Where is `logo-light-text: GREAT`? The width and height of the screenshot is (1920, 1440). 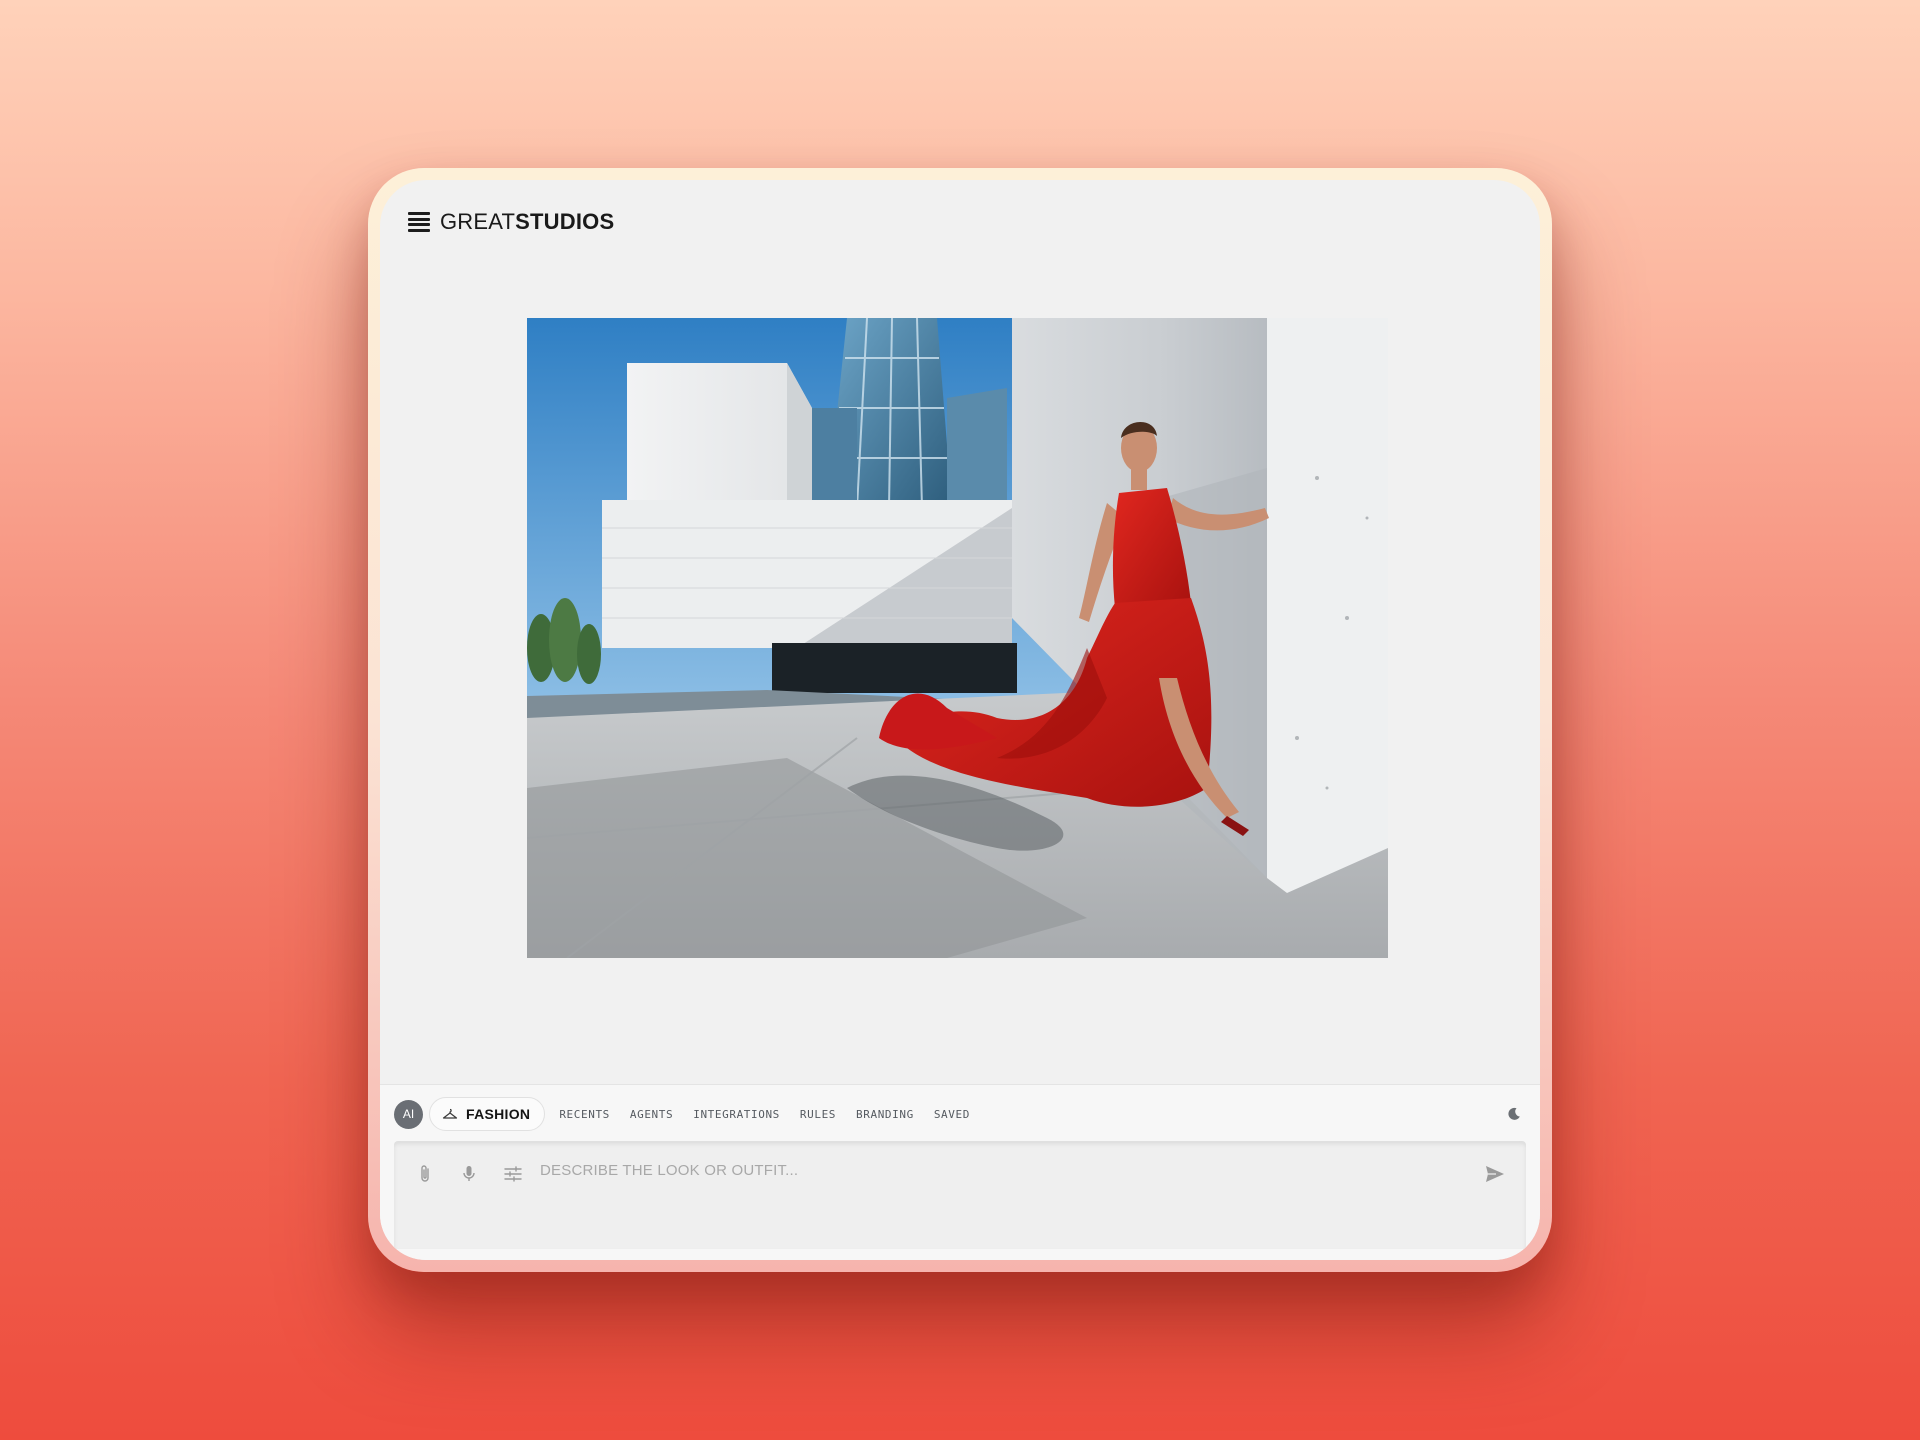 logo-light-text: GREAT is located at coordinates (478, 221).